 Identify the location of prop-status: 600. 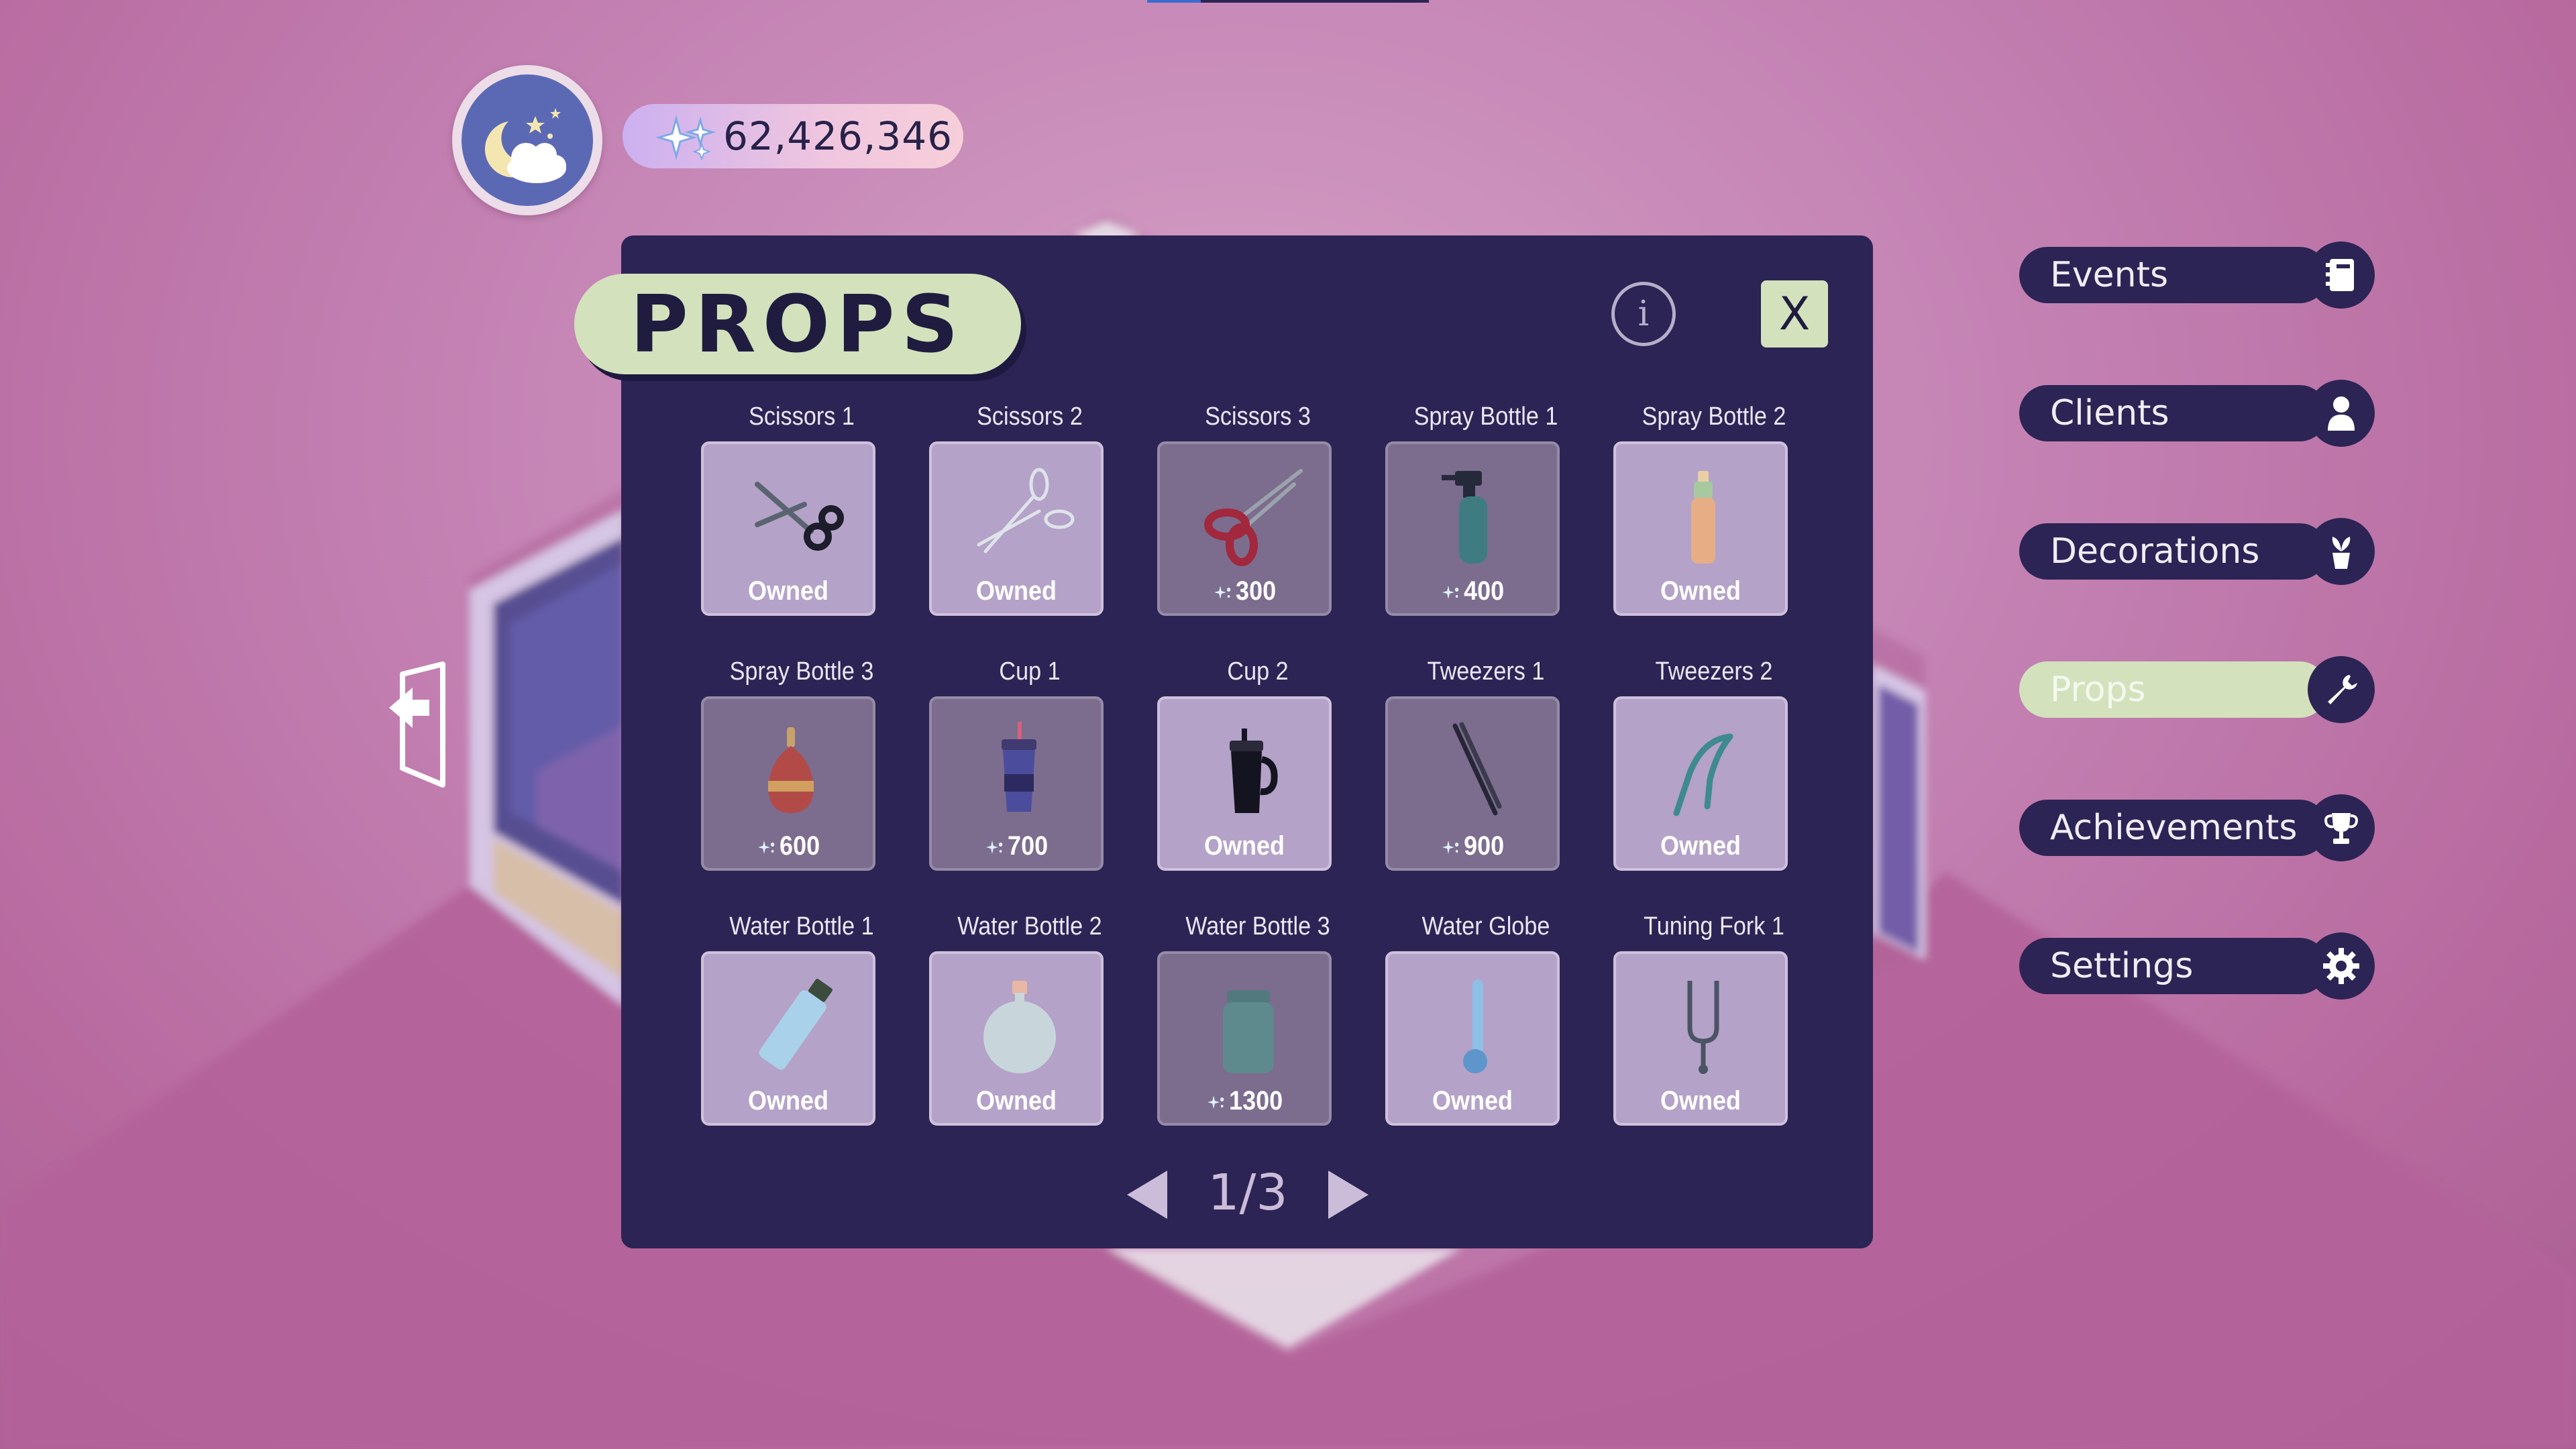
(800, 846).